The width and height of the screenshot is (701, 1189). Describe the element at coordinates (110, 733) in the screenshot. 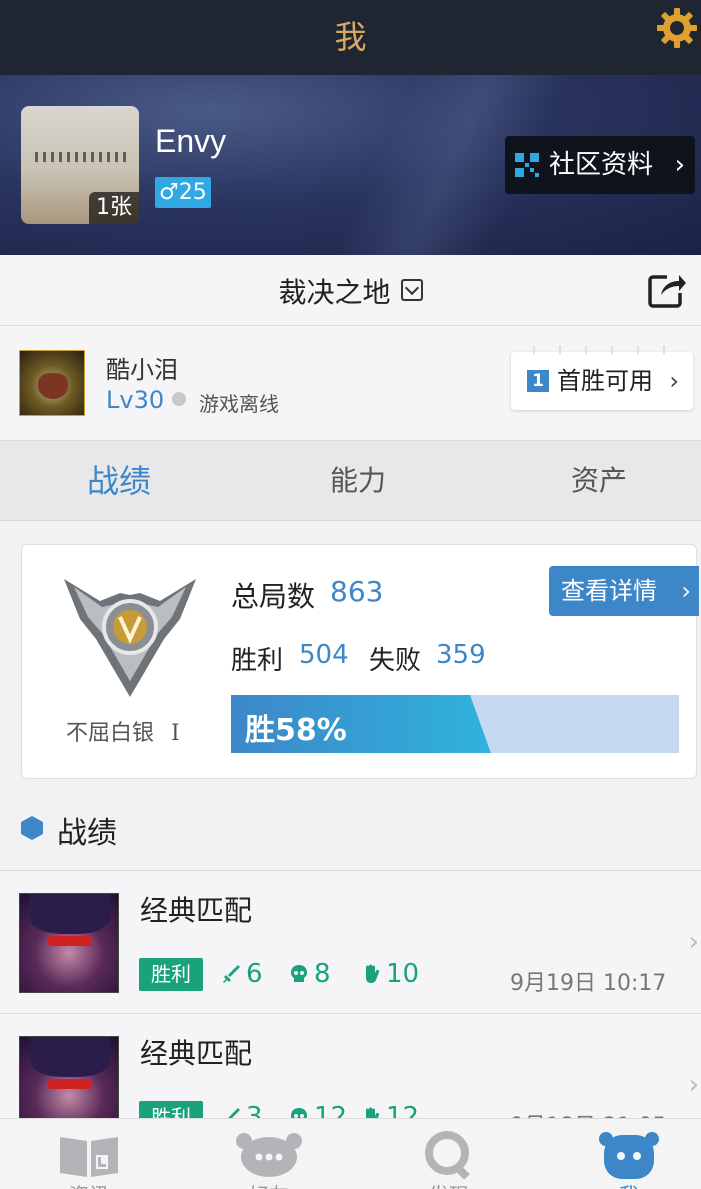

I see `rank-title: 不屈白银` at that location.